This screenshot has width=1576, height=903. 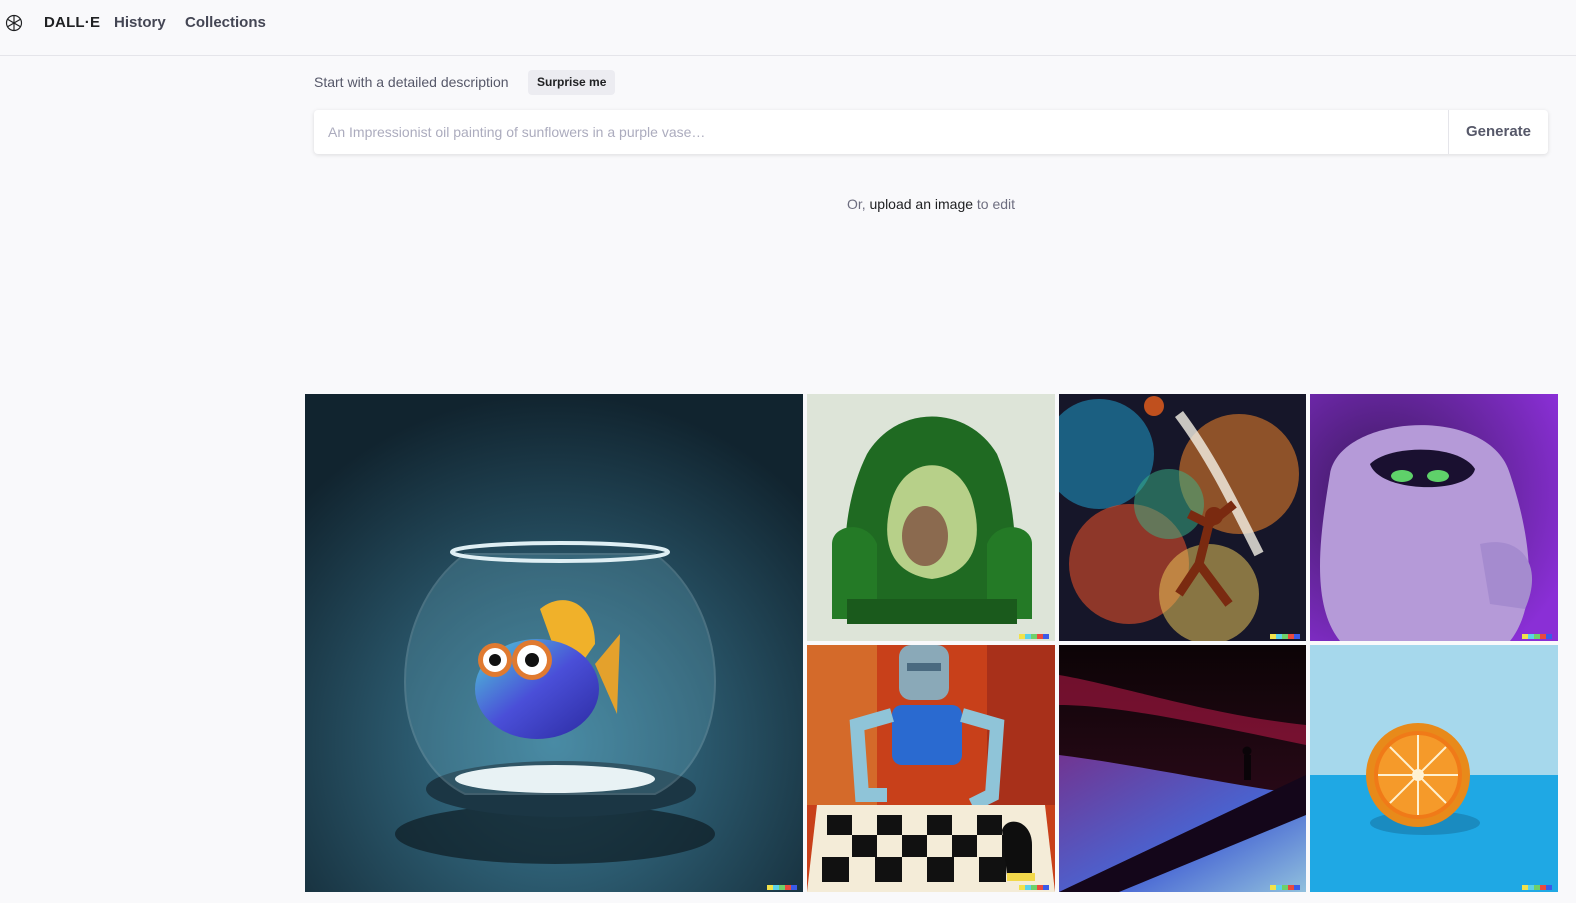 I want to click on gallery-tile-monster, so click(x=1434, y=517).